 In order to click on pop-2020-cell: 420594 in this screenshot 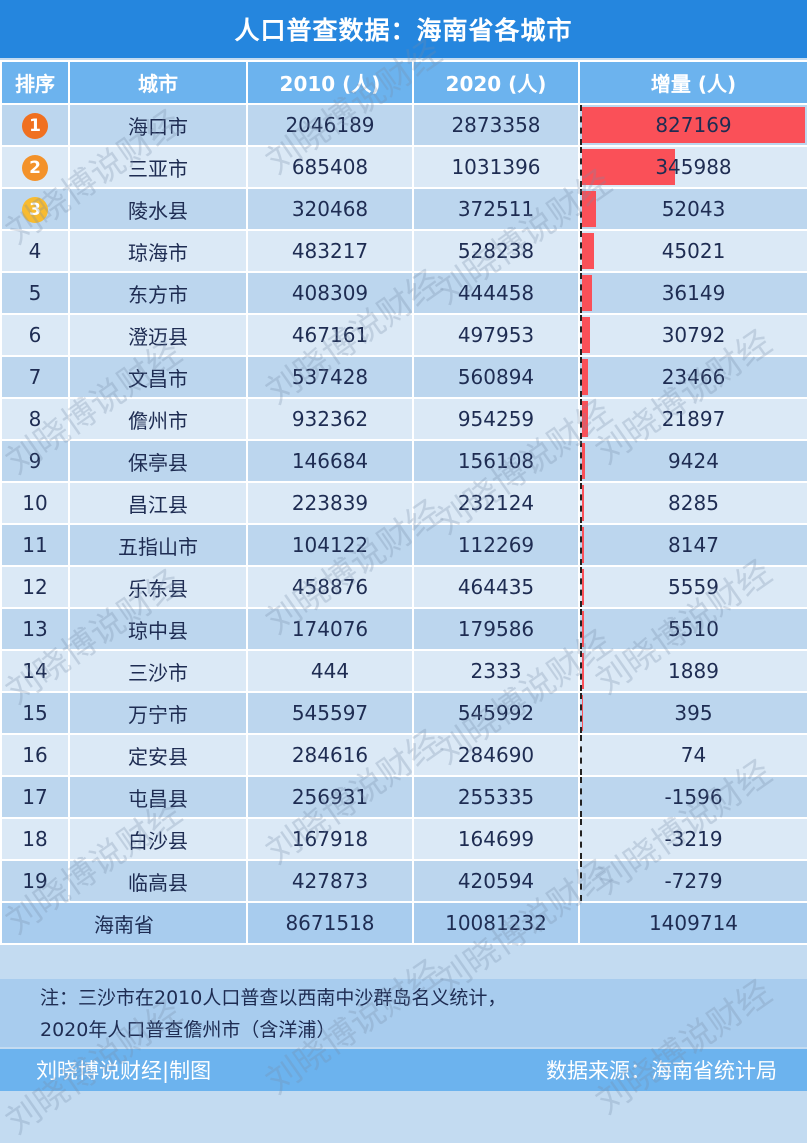, I will do `click(496, 881)`.